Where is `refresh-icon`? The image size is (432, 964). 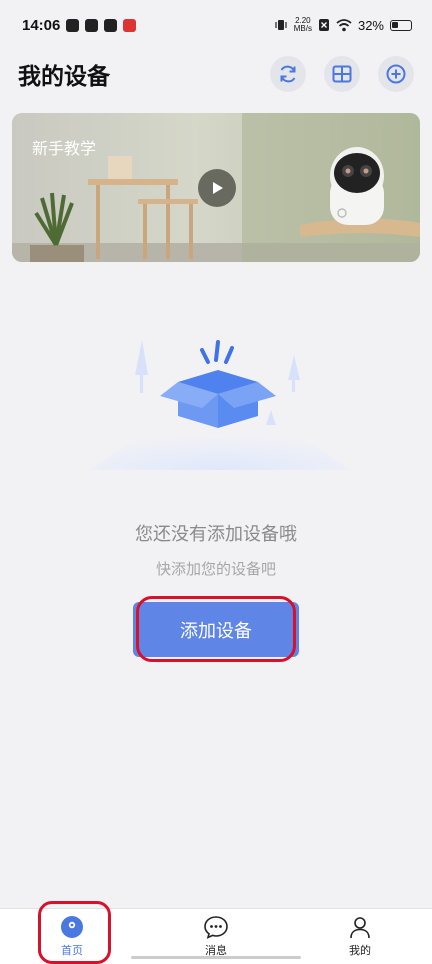
refresh-icon is located at coordinates (288, 74).